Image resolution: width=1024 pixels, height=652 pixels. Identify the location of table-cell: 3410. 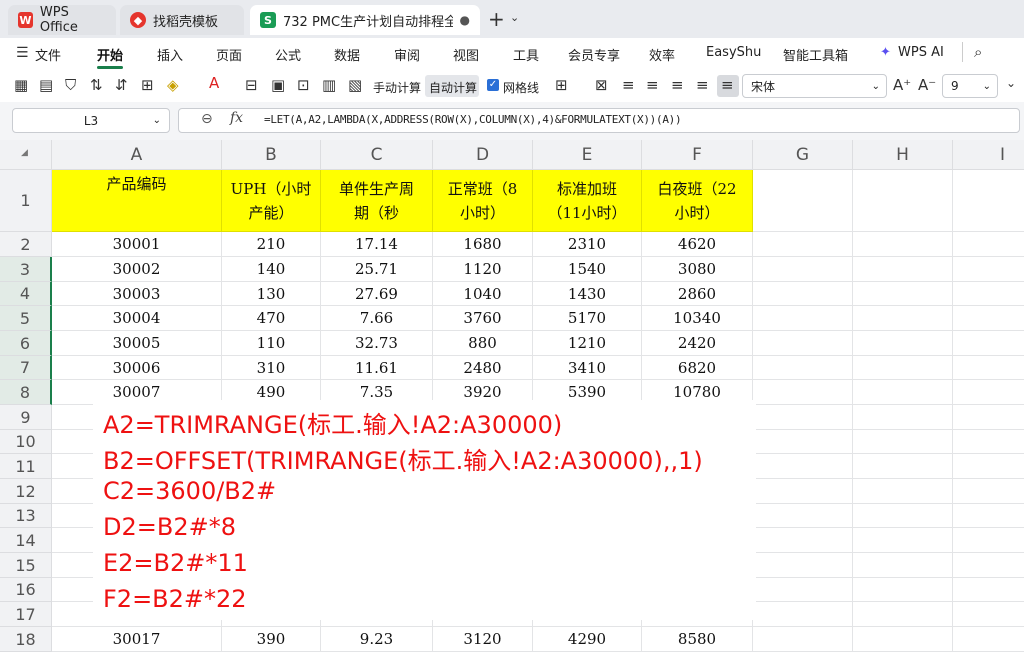
(587, 368).